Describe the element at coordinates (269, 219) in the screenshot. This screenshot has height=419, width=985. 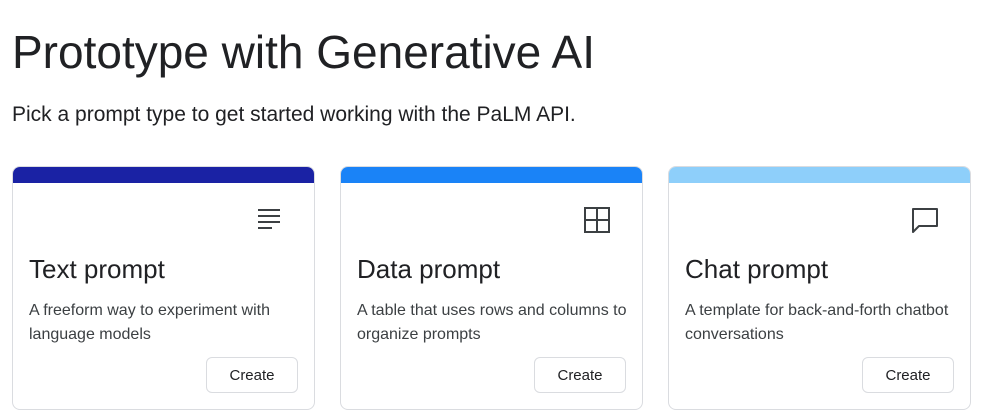
I see `text-lines-icon` at that location.